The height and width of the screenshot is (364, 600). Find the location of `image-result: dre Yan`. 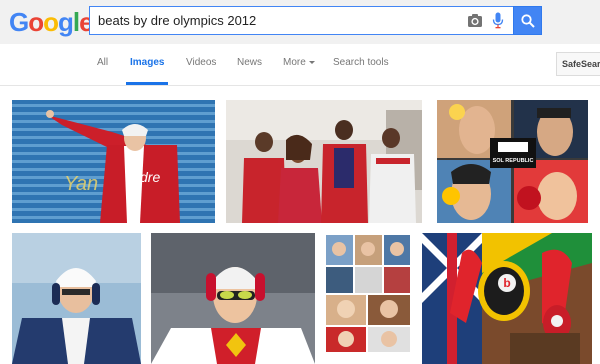

image-result: dre Yan is located at coordinates (113, 161).